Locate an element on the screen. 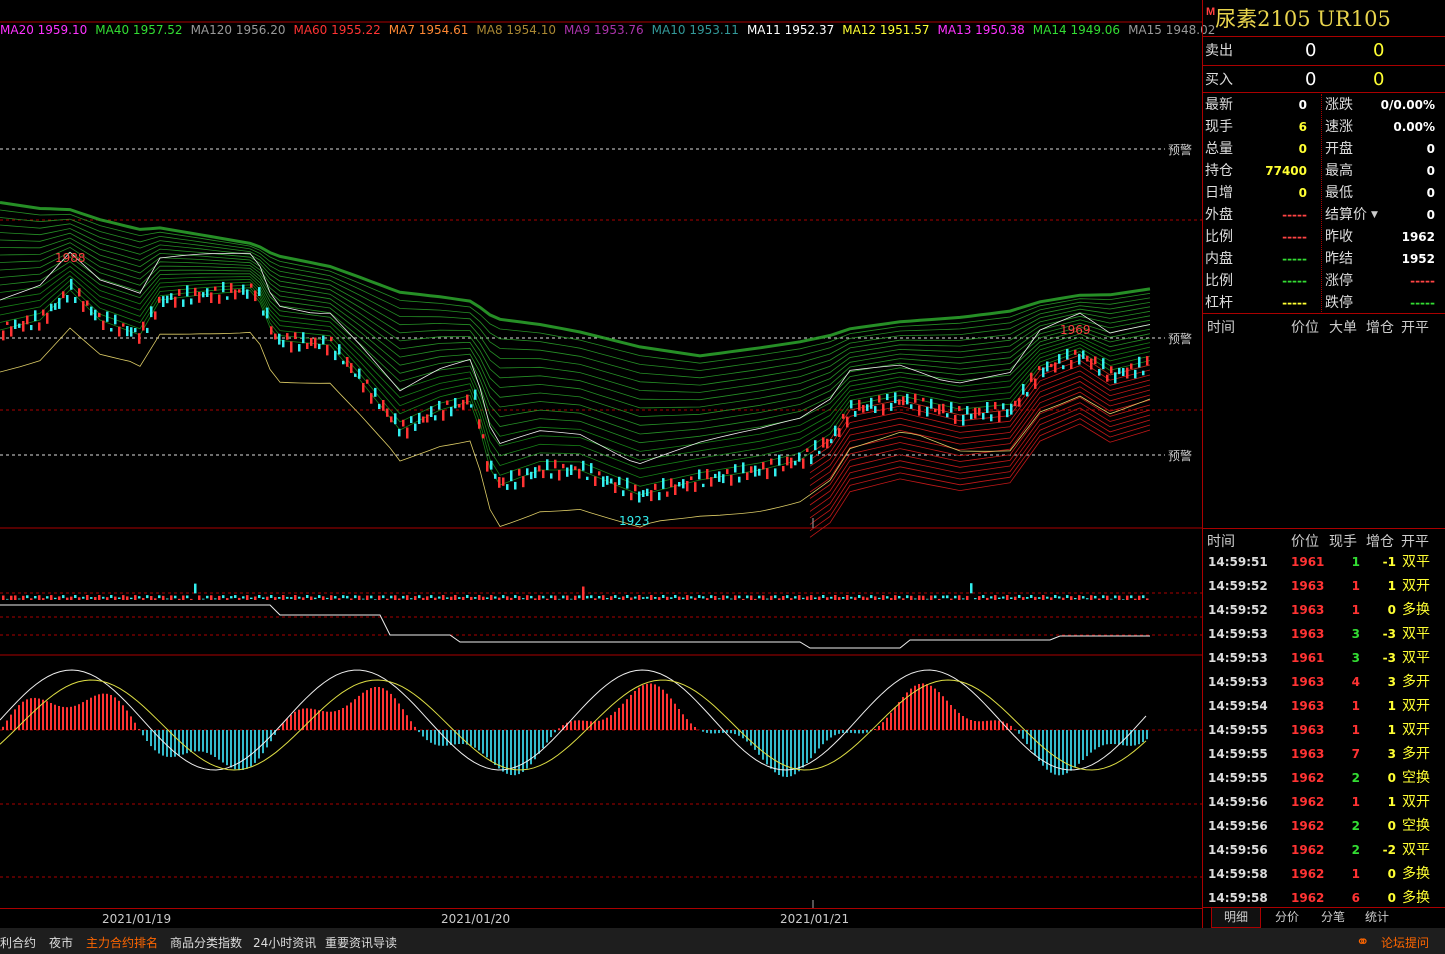  tick-row: 14:59:53 1963 4 3 多开 is located at coordinates (1324, 682).